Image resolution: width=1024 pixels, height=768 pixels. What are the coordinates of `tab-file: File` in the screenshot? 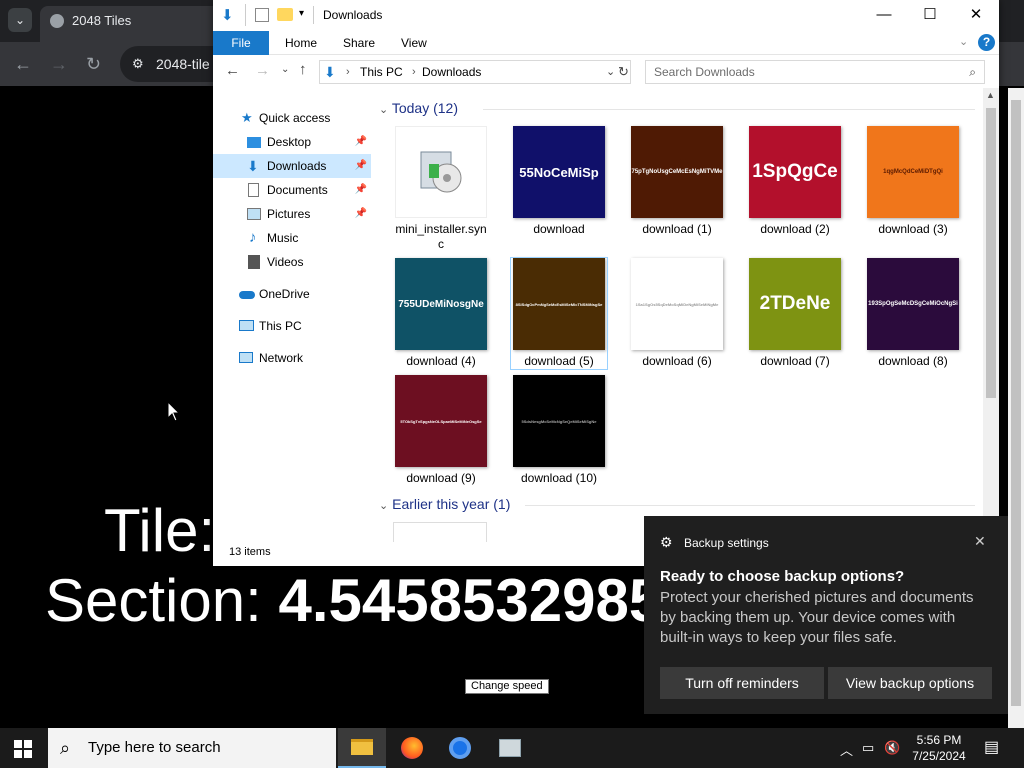 It's located at (241, 43).